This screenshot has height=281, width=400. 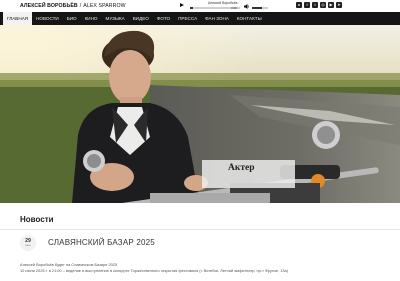 I want to click on youtube-icon: ▶, so click(x=331, y=5).